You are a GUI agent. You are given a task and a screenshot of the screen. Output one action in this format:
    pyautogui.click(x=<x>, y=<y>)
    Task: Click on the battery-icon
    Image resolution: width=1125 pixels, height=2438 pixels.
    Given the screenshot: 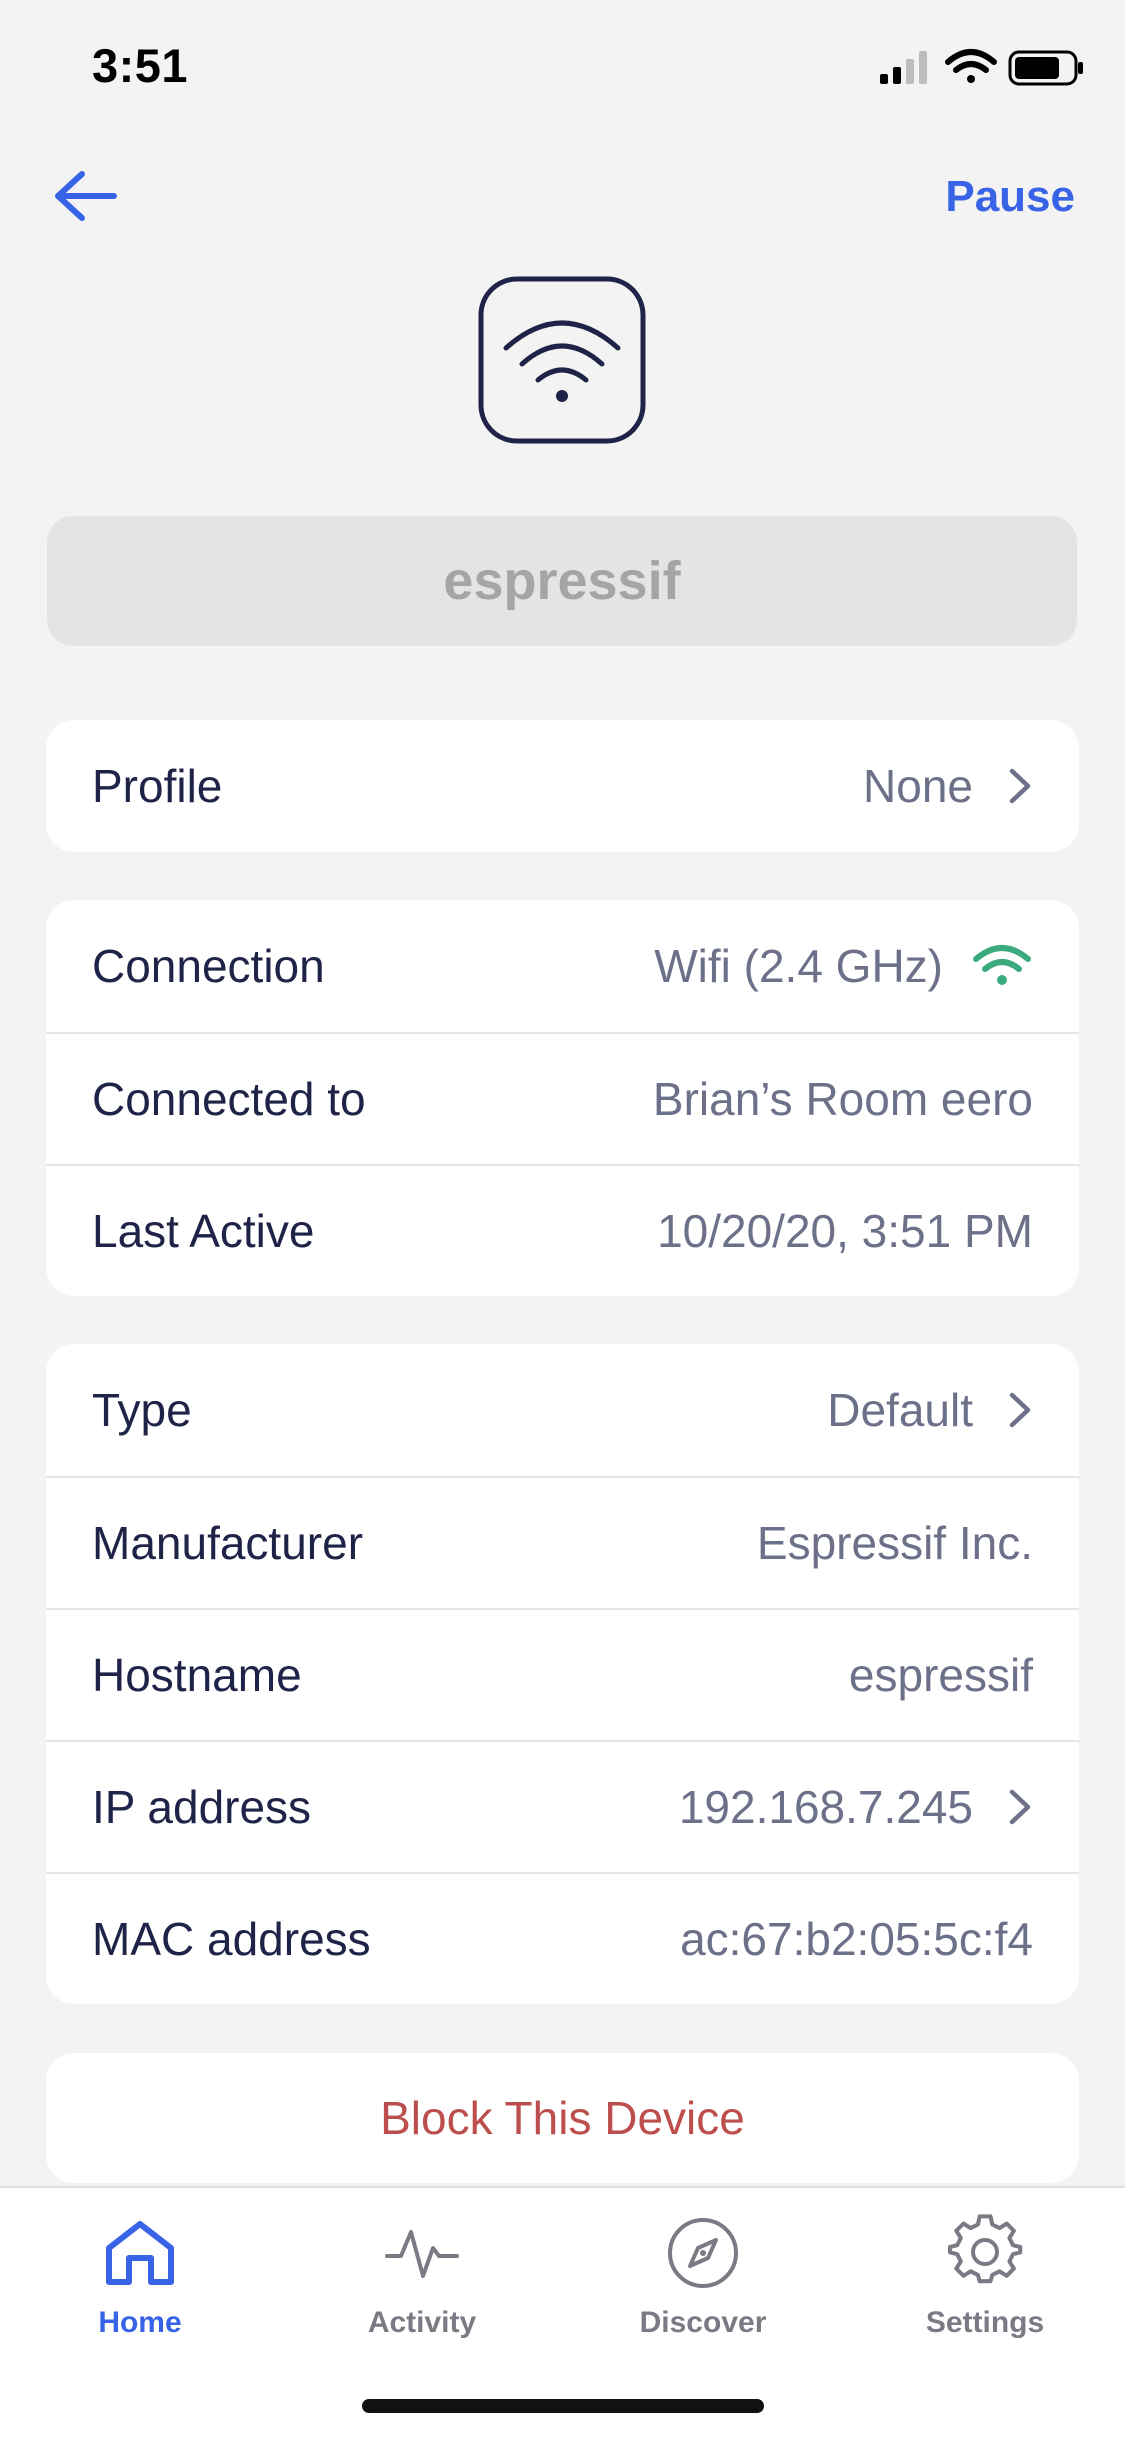 What is the action you would take?
    pyautogui.click(x=1045, y=68)
    